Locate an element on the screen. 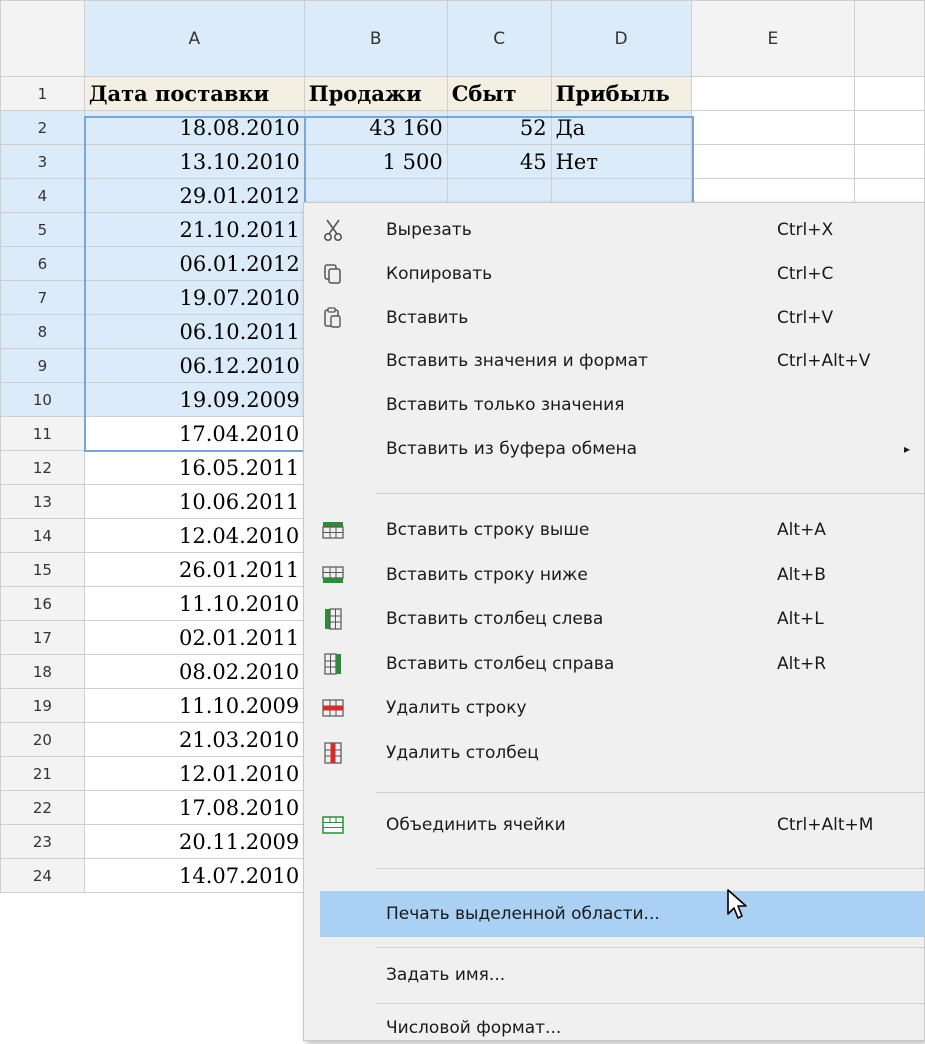  cell-d1: Прибыль is located at coordinates (621, 93).